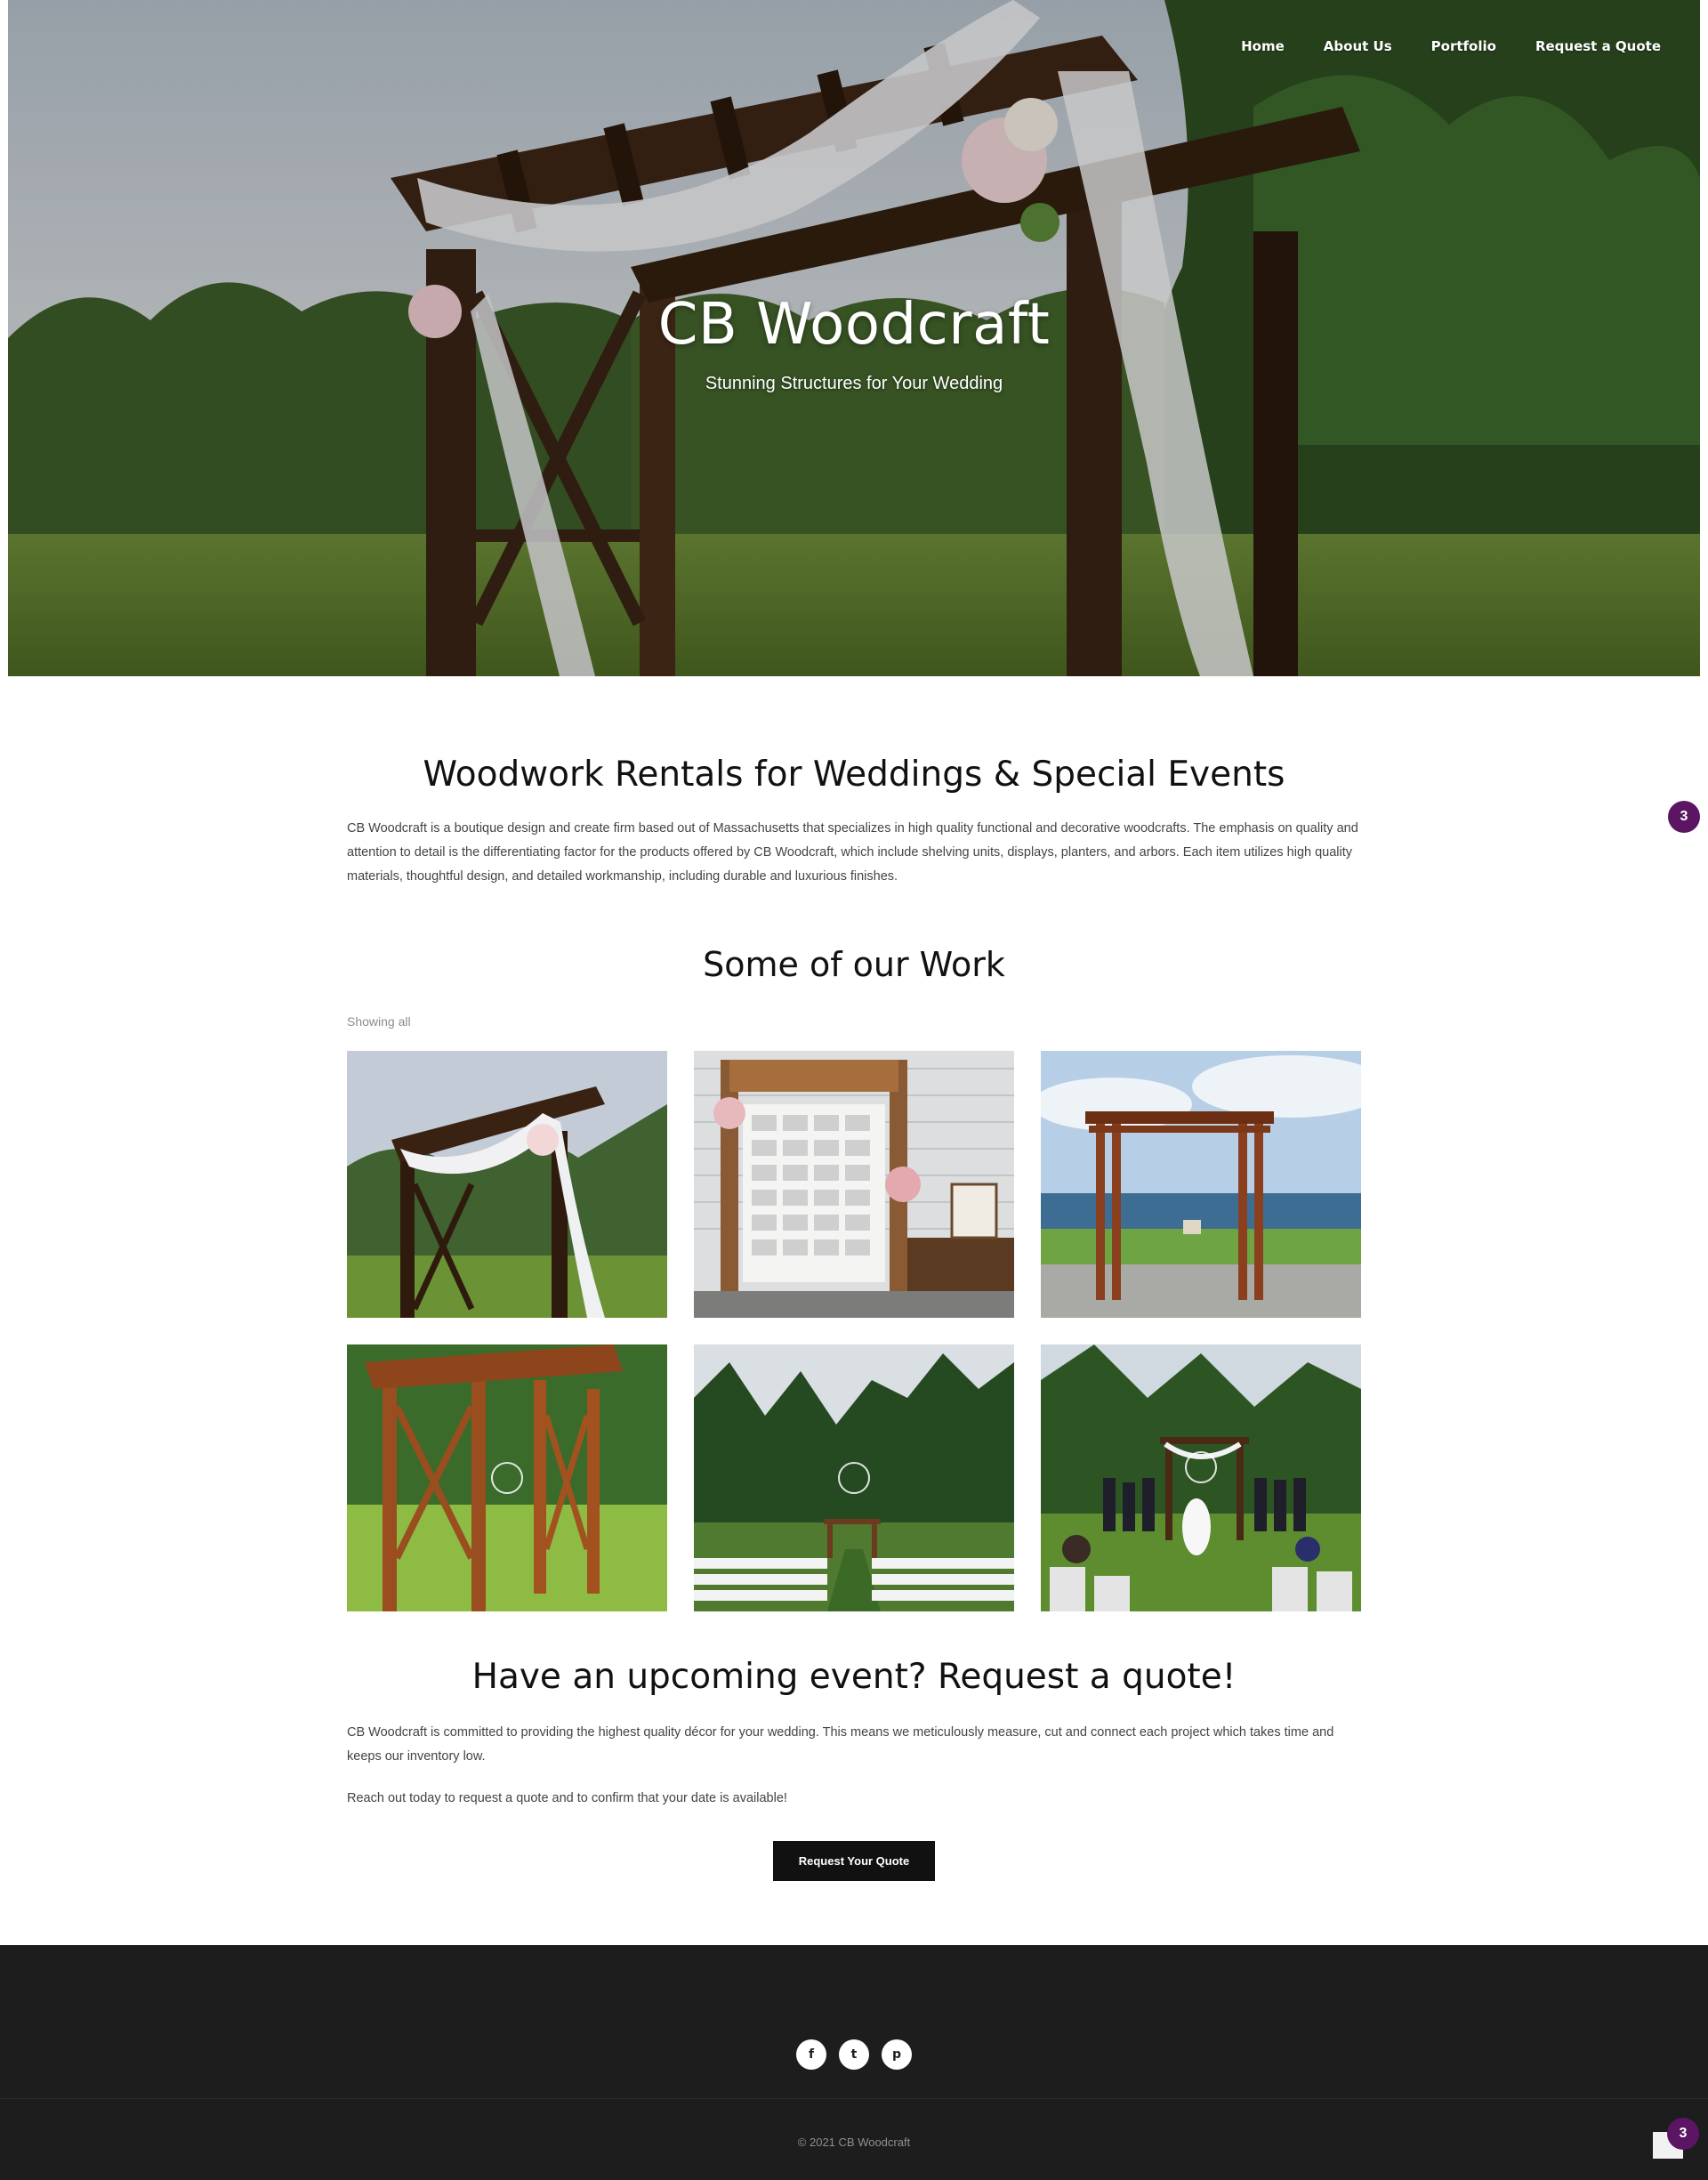 This screenshot has height=2180, width=1708. Describe the element at coordinates (1683, 2134) in the screenshot. I see `notification-badge-corner: 3` at that location.